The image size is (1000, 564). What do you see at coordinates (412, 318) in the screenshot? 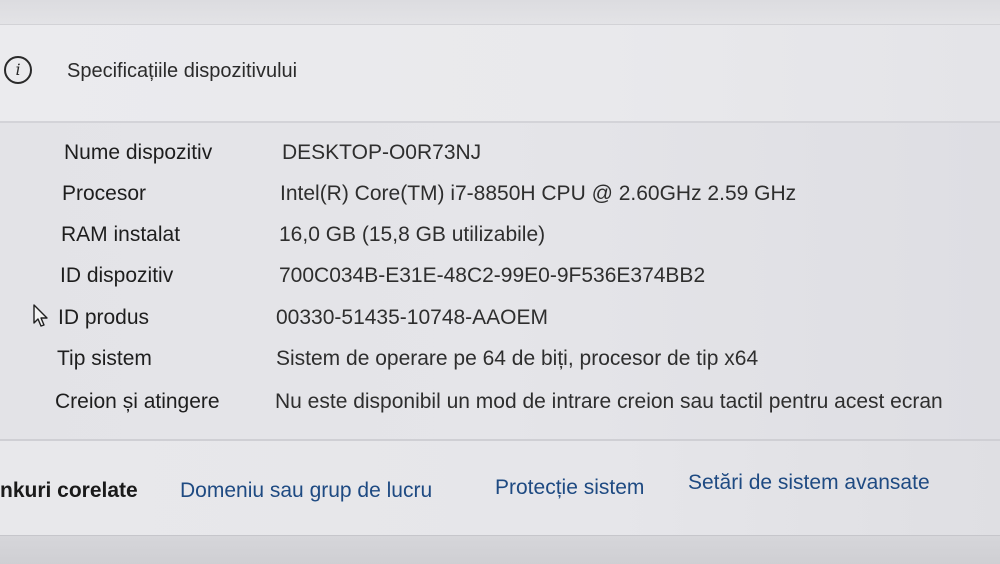
I see `spec-value: 00330-51435-10748-AAOEM` at bounding box center [412, 318].